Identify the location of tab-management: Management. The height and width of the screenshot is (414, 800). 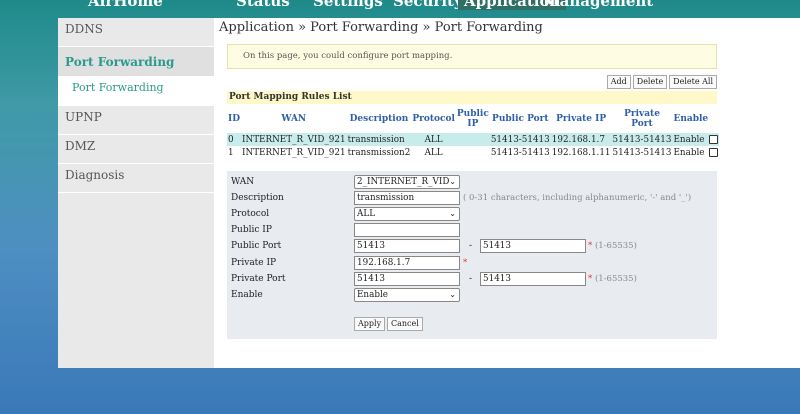
(598, 5).